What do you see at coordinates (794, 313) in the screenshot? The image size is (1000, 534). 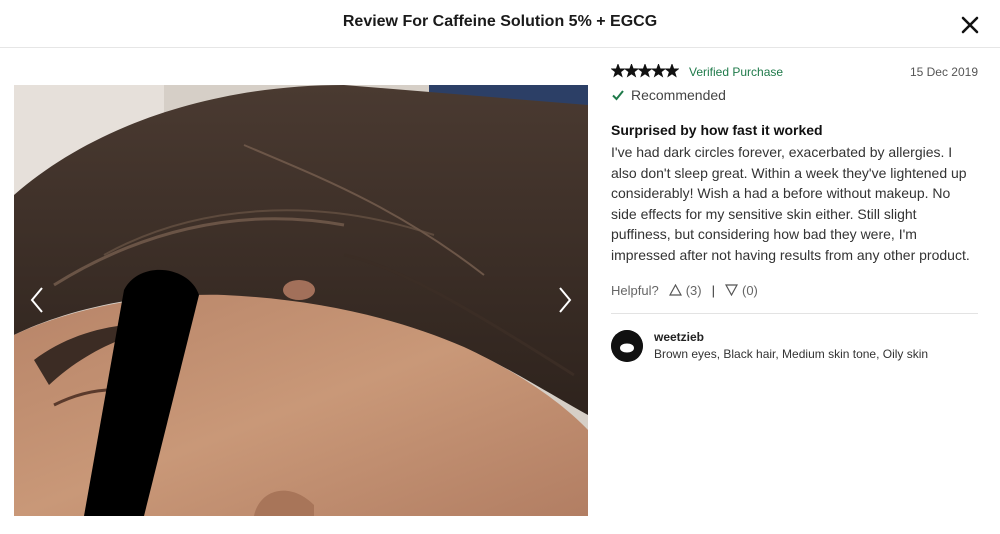 I see `divider` at bounding box center [794, 313].